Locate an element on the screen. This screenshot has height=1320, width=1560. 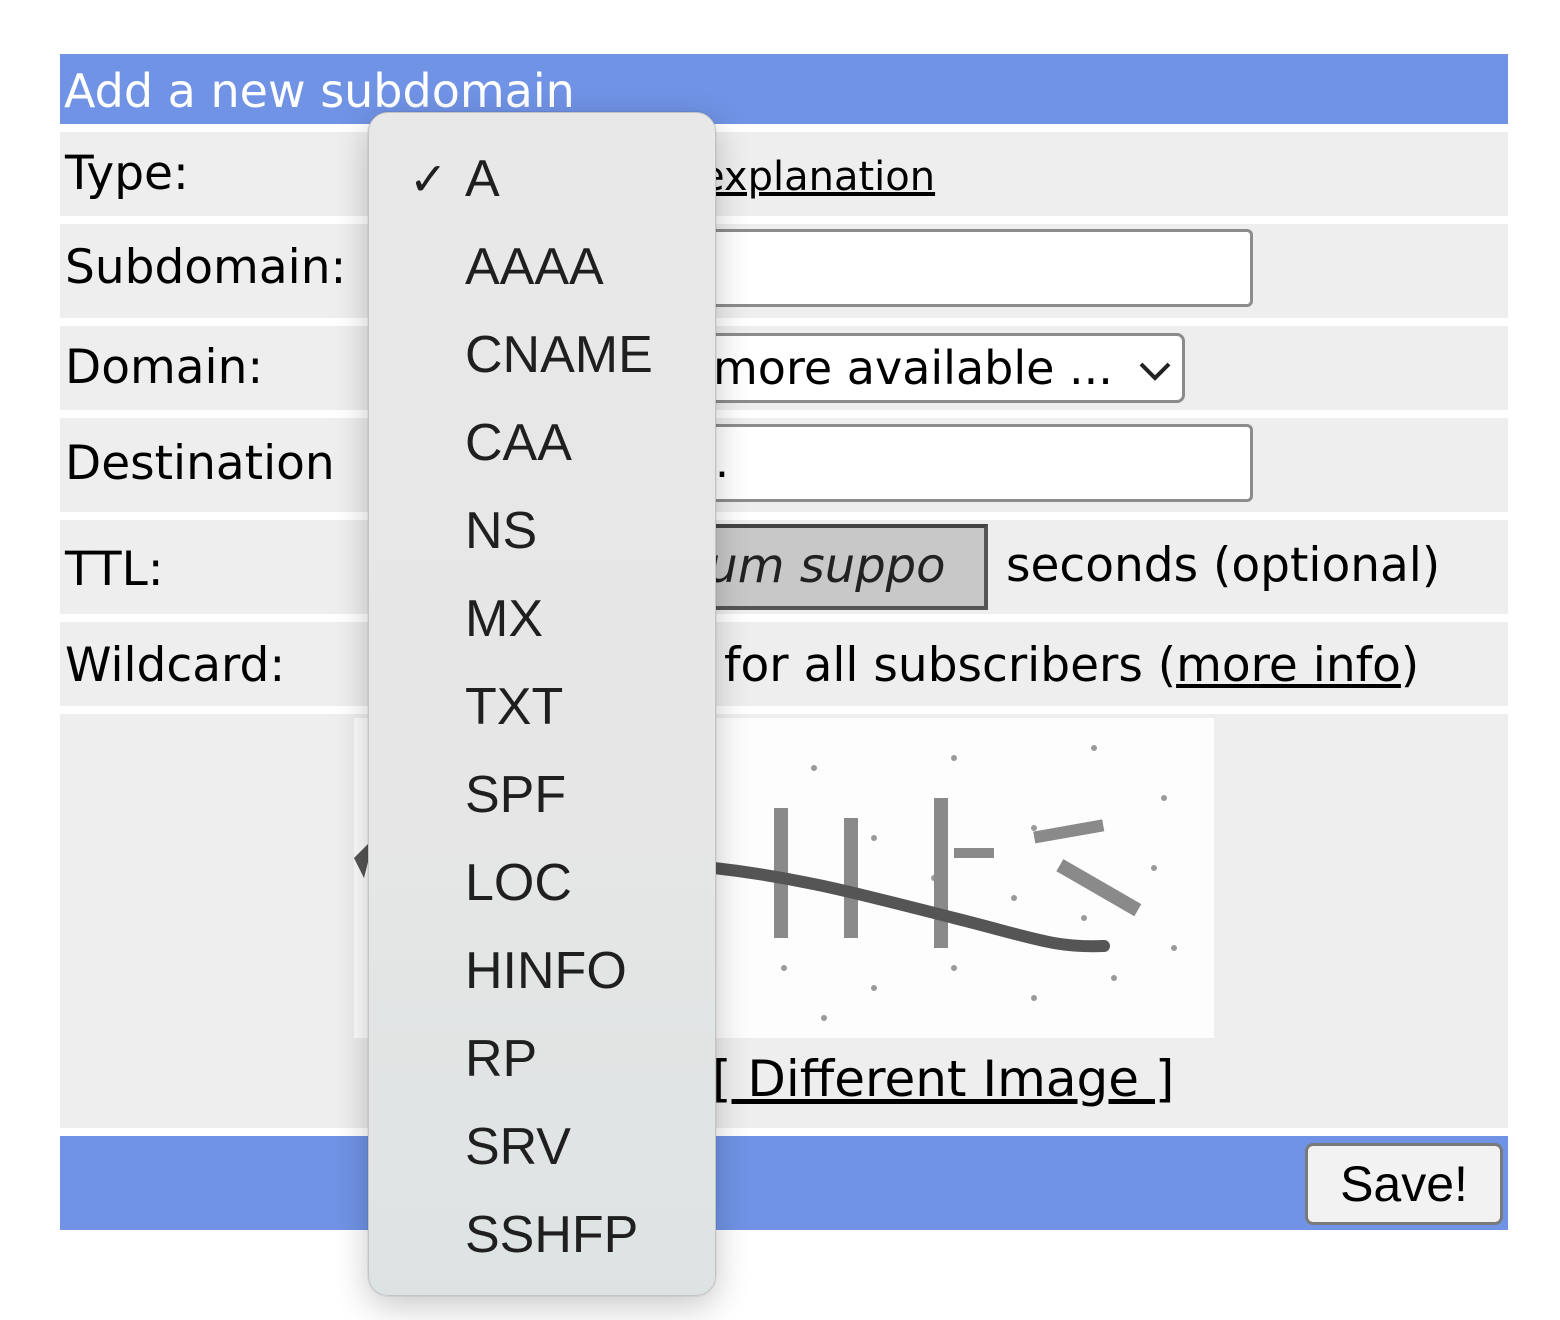
form-footer is located at coordinates (784, 1183).